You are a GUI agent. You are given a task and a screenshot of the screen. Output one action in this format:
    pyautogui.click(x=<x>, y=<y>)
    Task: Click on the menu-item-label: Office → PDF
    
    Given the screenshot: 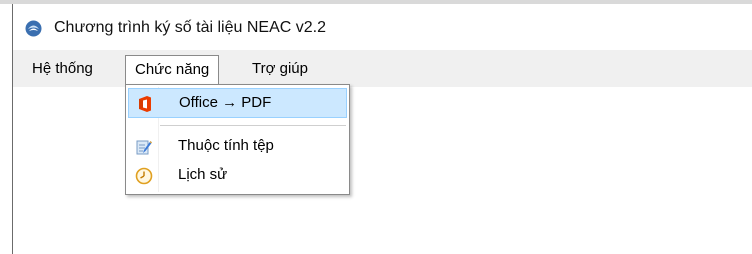 What is the action you would take?
    pyautogui.click(x=225, y=102)
    